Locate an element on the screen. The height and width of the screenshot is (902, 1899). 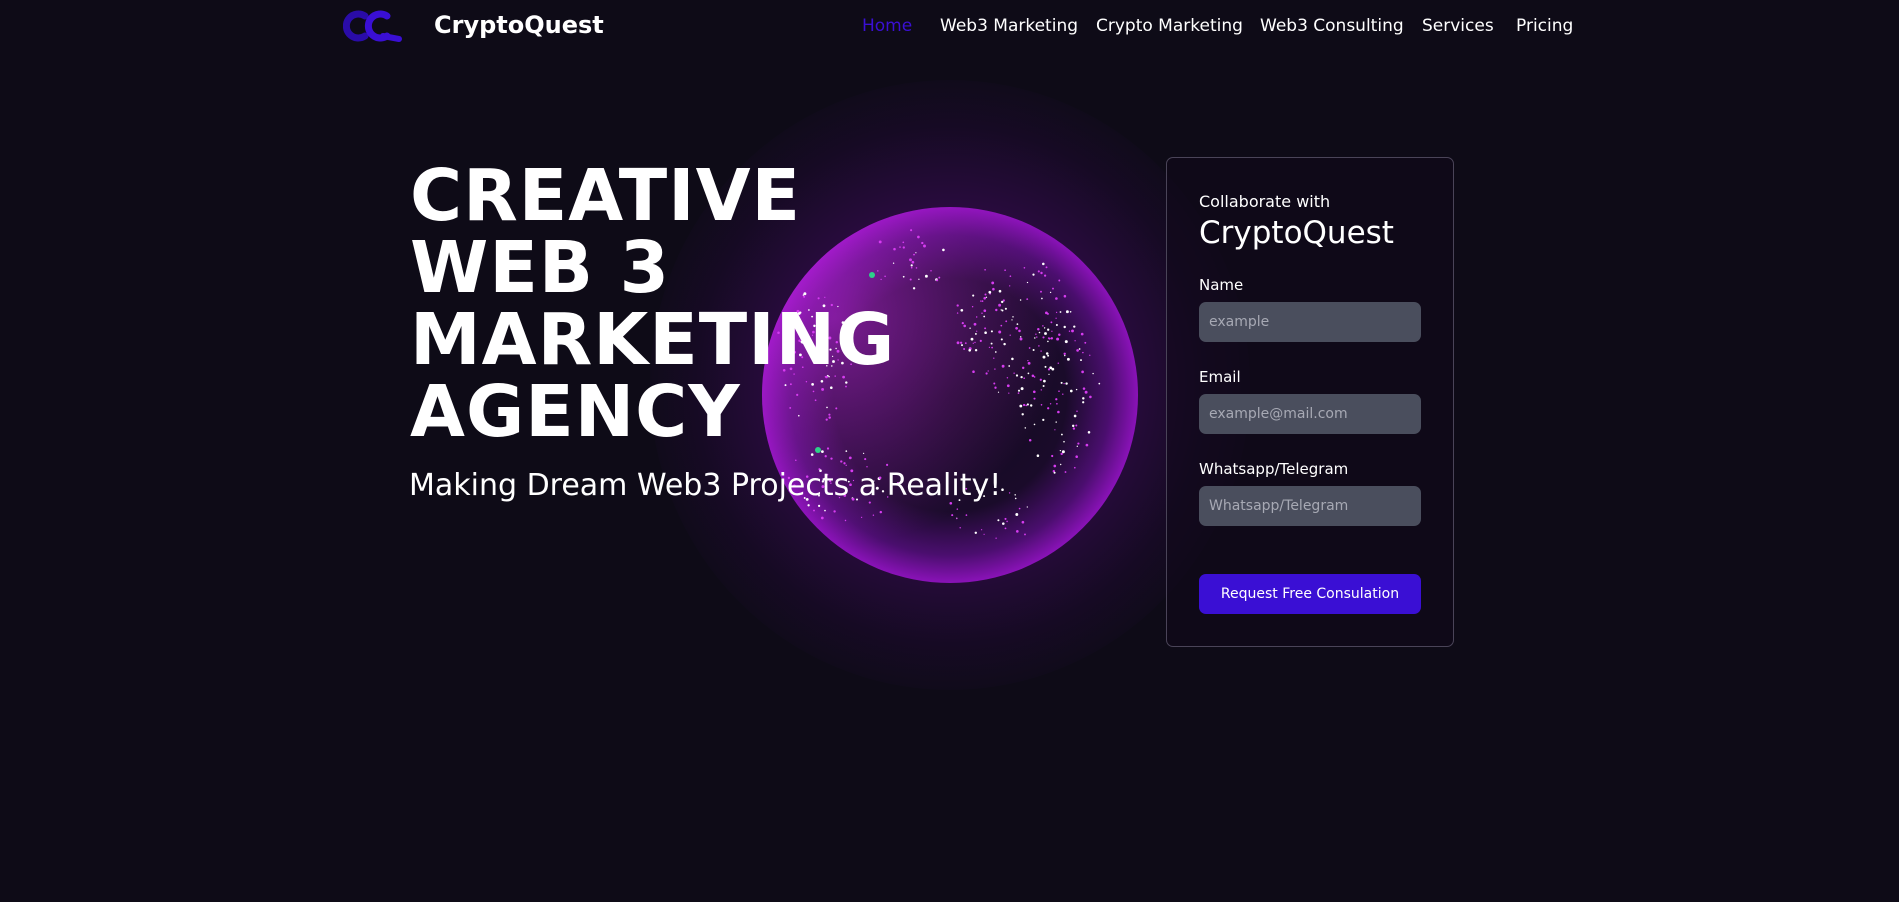
email-input is located at coordinates (1310, 414).